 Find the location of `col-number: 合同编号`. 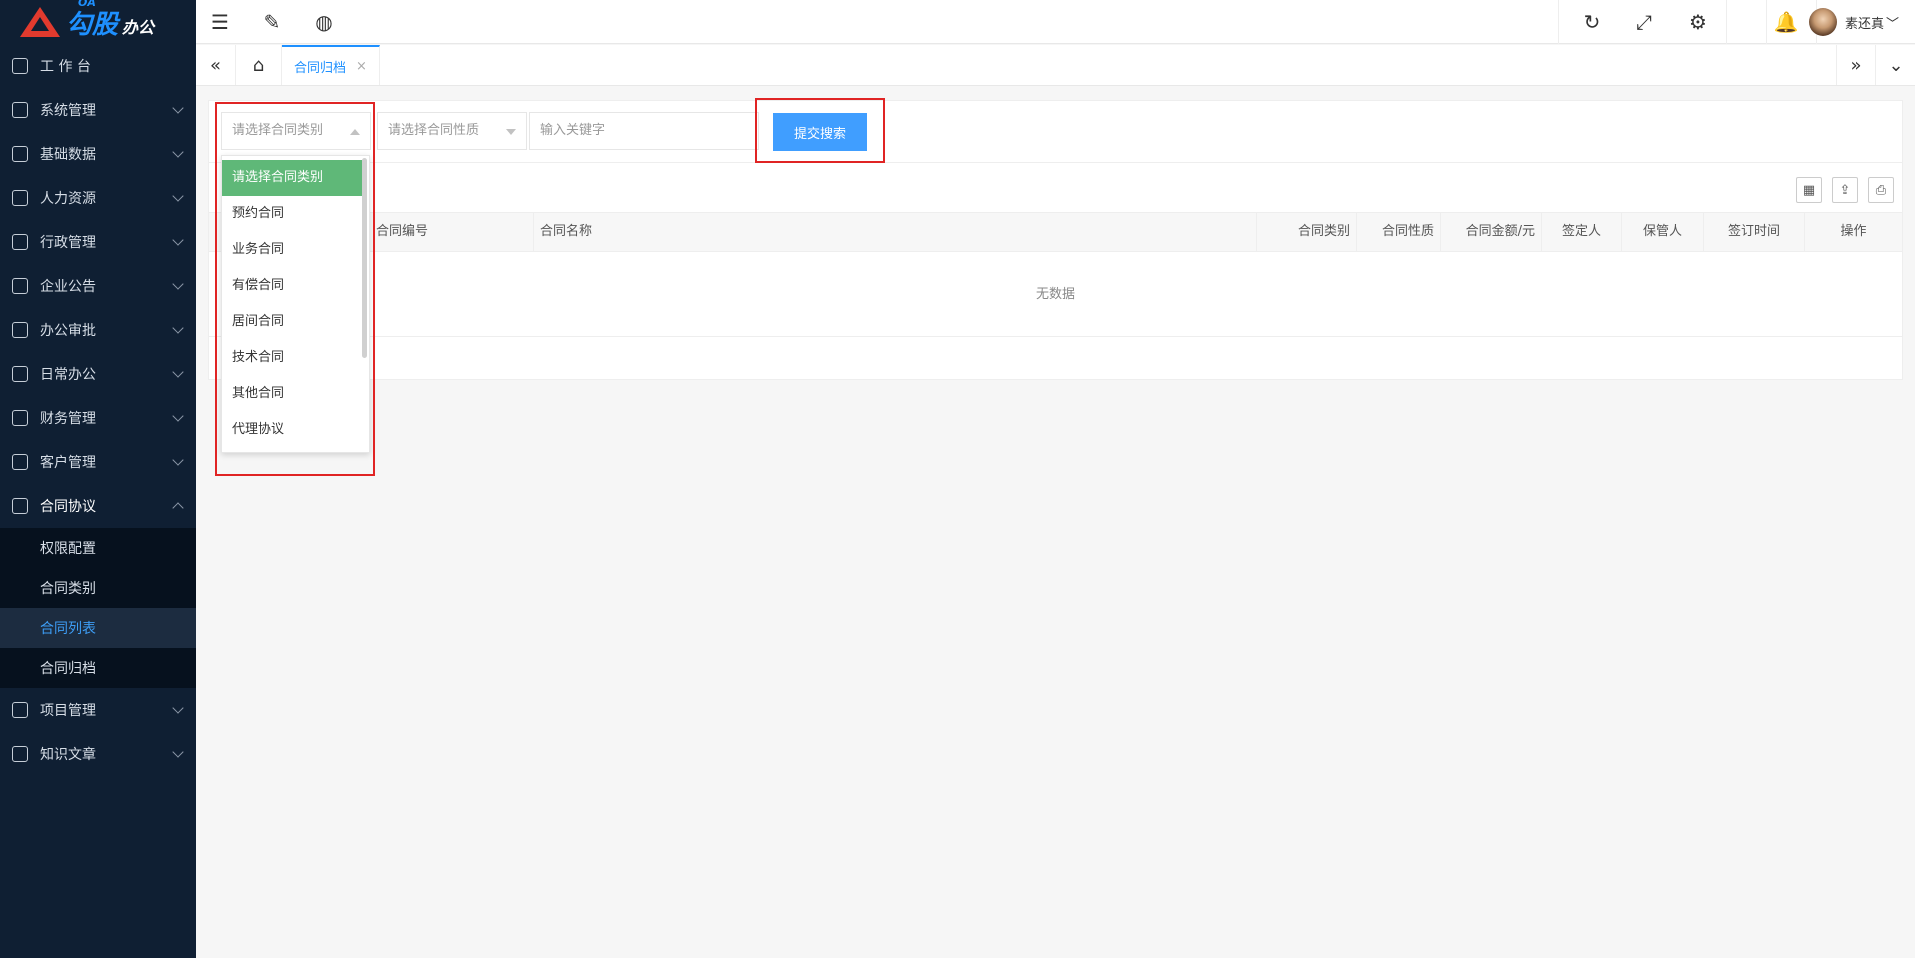

col-number: 合同编号 is located at coordinates (447, 232).